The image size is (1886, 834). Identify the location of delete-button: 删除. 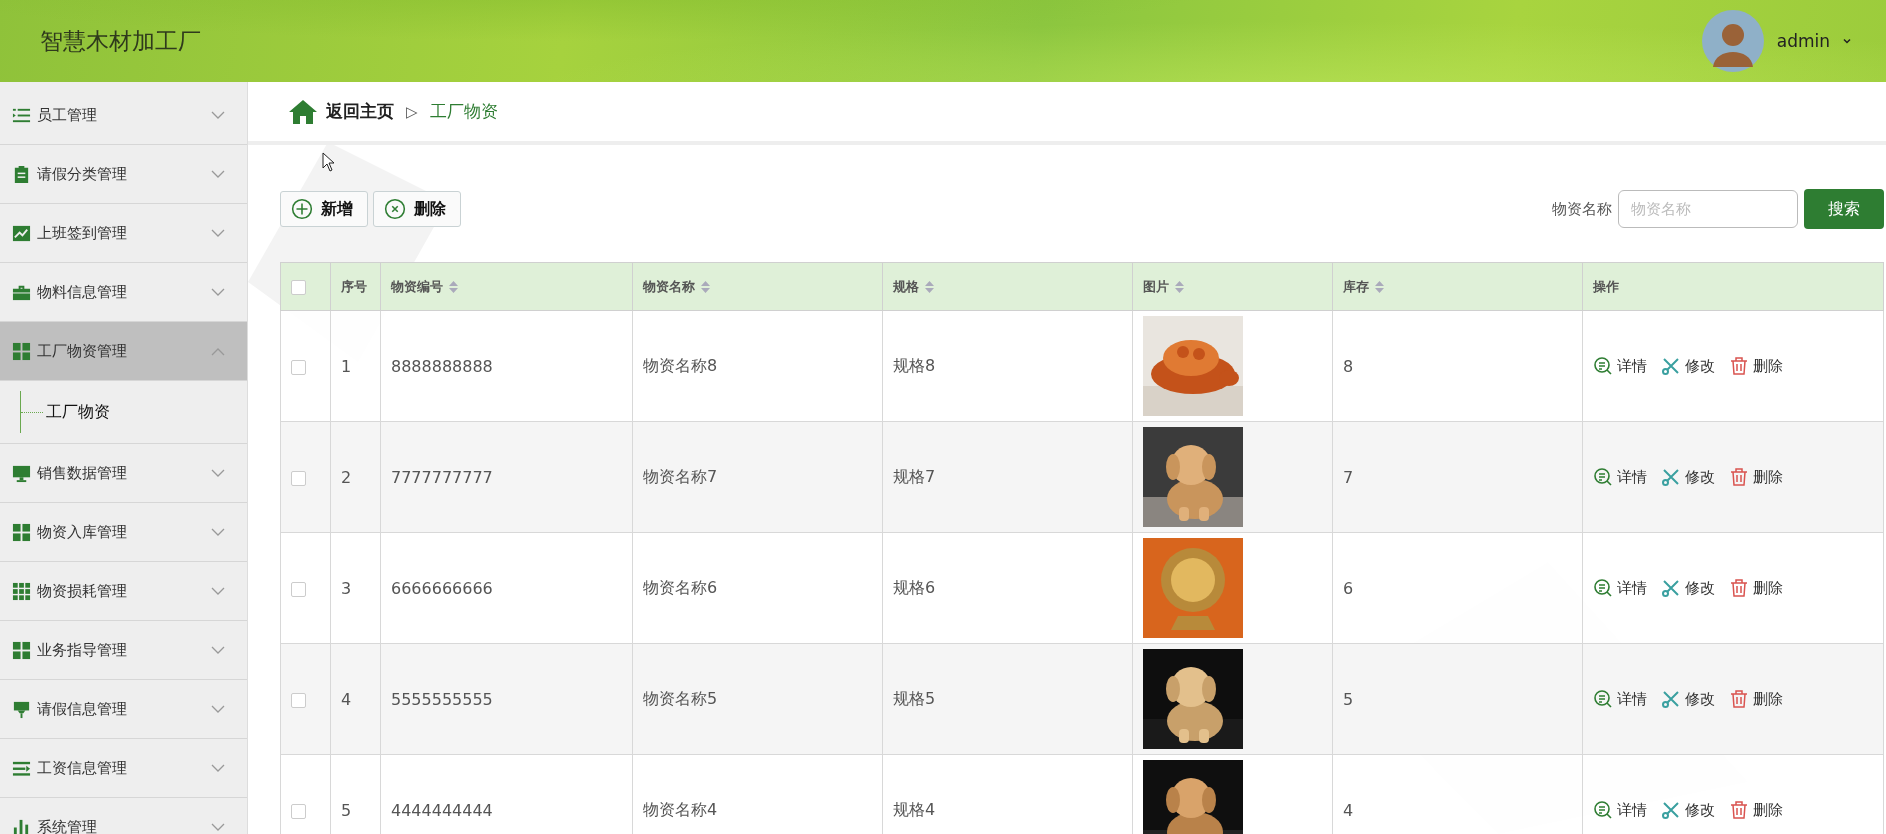
(417, 209).